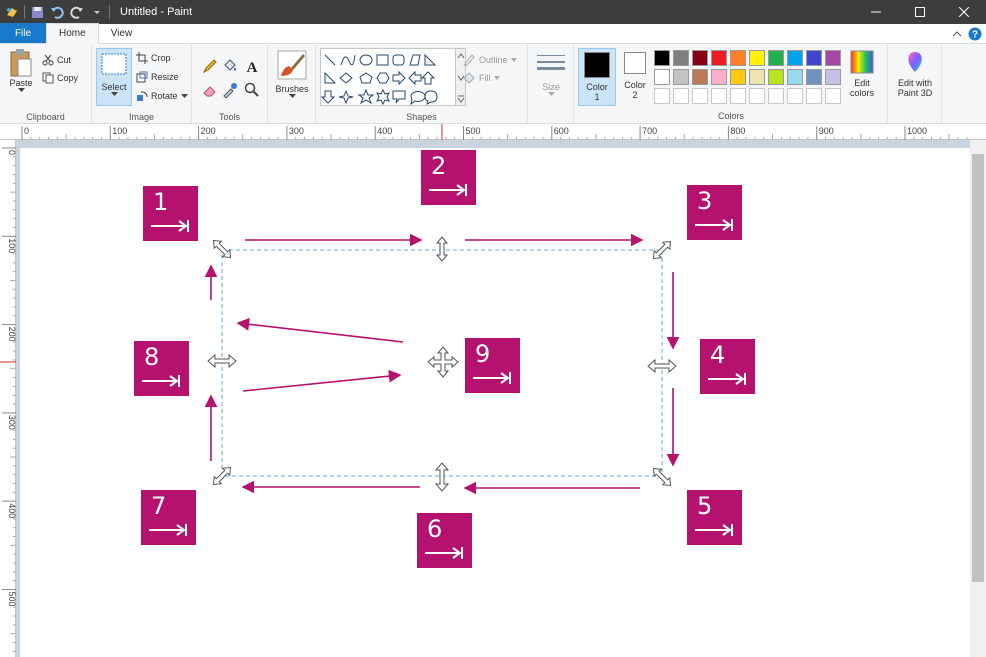 The width and height of the screenshot is (986, 657). I want to click on image-group: Select Crop Resize Rotate Image, so click(142, 84).